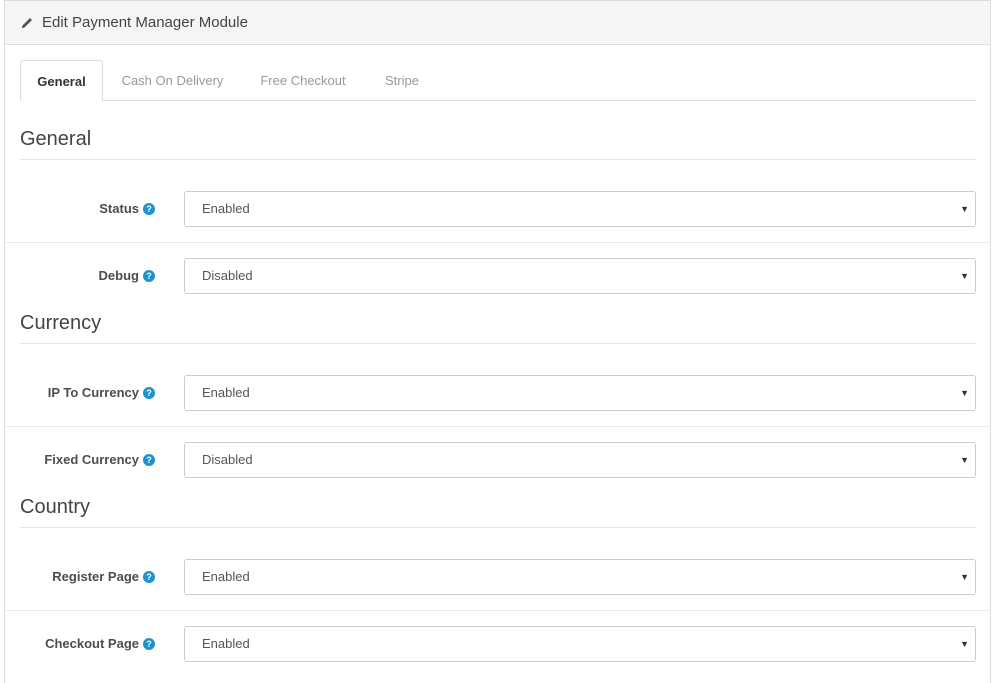 This screenshot has width=1003, height=683. What do you see at coordinates (92, 643) in the screenshot?
I see `checkout-page-label-text: Checkout Page` at bounding box center [92, 643].